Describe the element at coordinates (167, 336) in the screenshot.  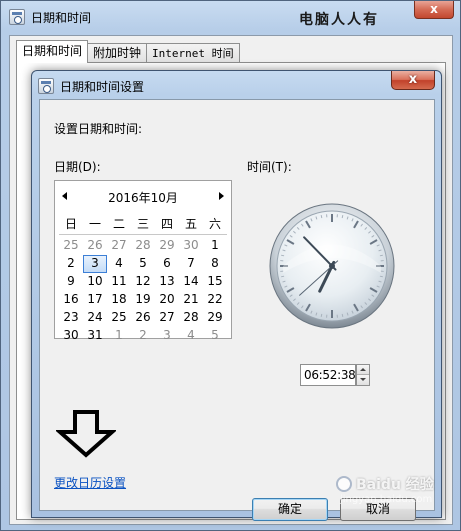
I see `calendar-day: 3` at that location.